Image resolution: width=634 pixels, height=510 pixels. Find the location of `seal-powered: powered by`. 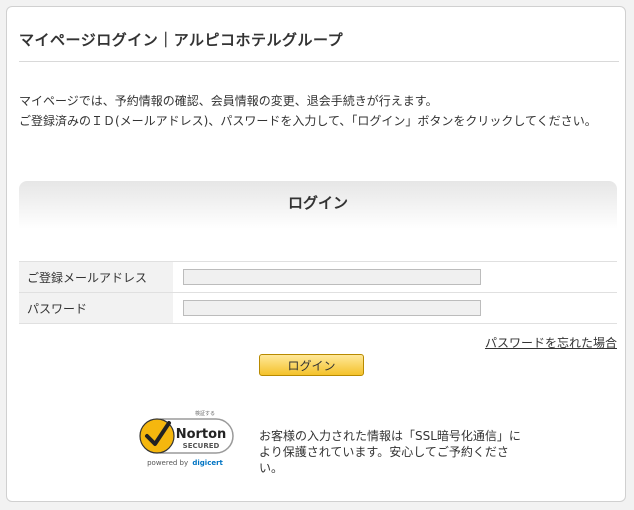

seal-powered: powered by is located at coordinates (167, 463).